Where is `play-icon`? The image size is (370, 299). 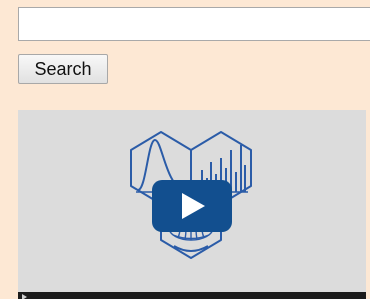
play-icon is located at coordinates (193, 206).